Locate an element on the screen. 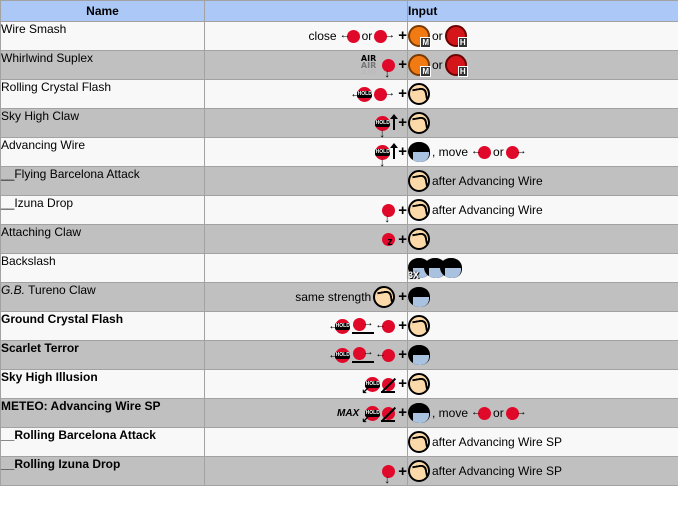 This screenshot has width=678, height=524. table-row: G.B. Tureno Claw same strength + is located at coordinates (339, 297).